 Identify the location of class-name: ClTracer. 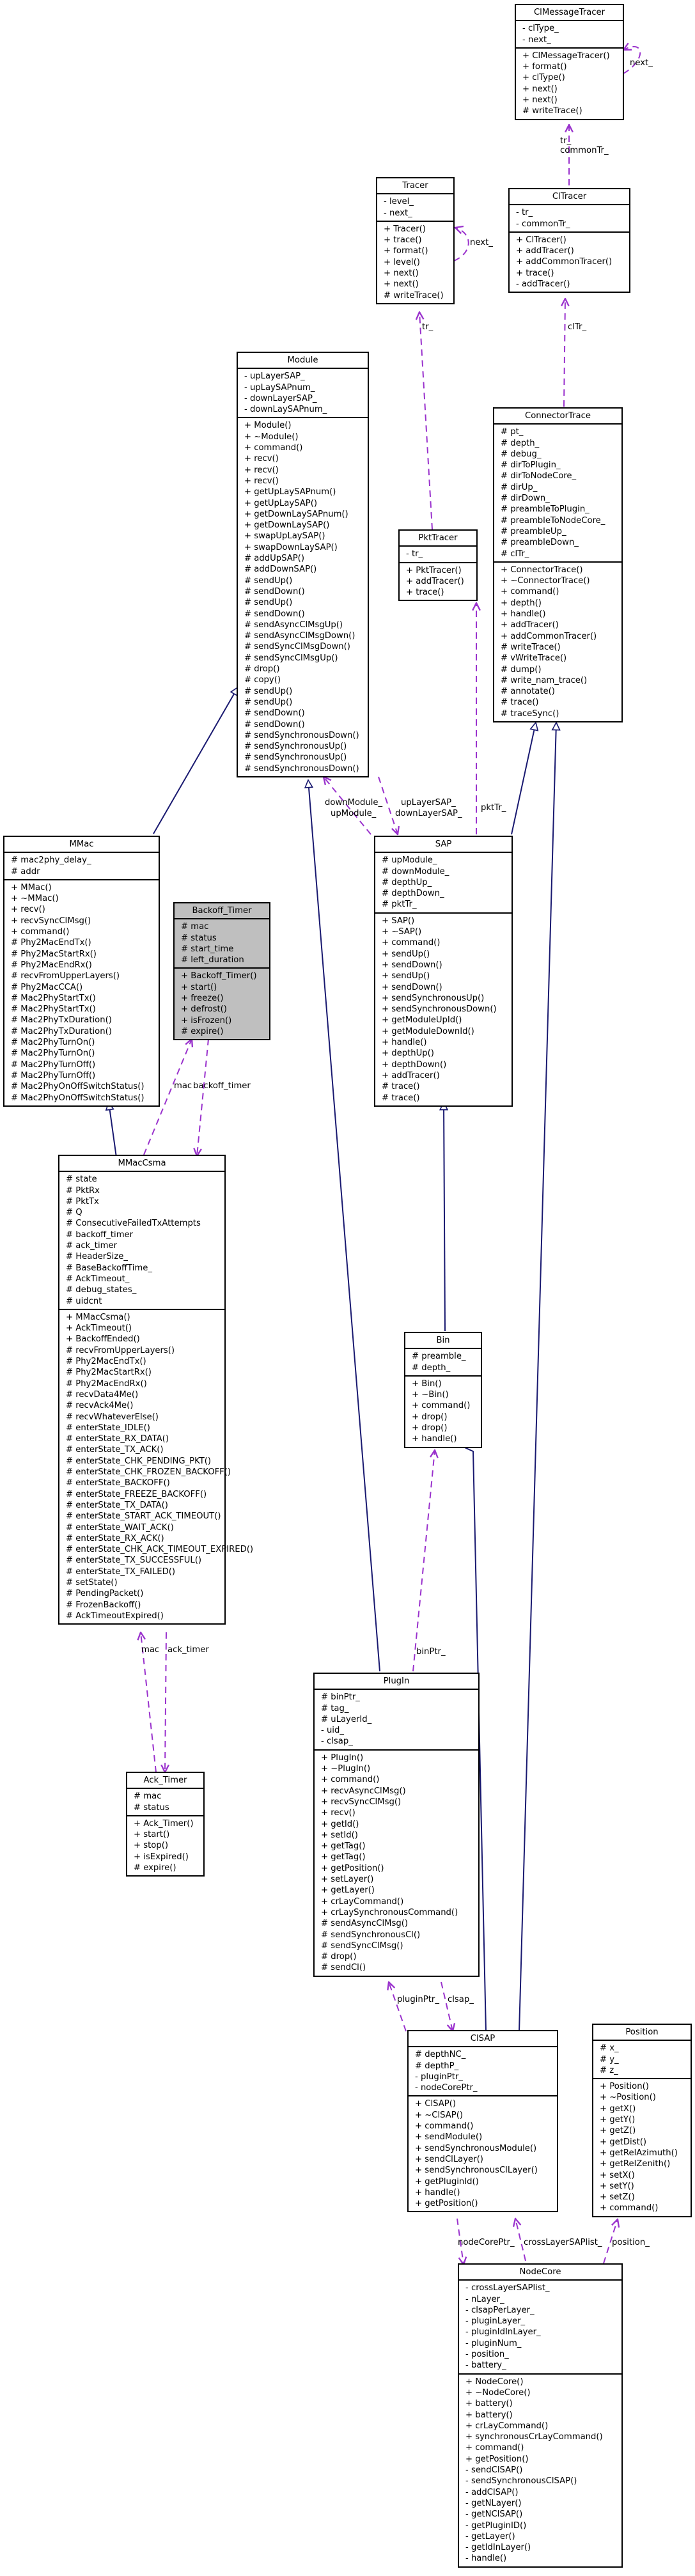
(570, 197).